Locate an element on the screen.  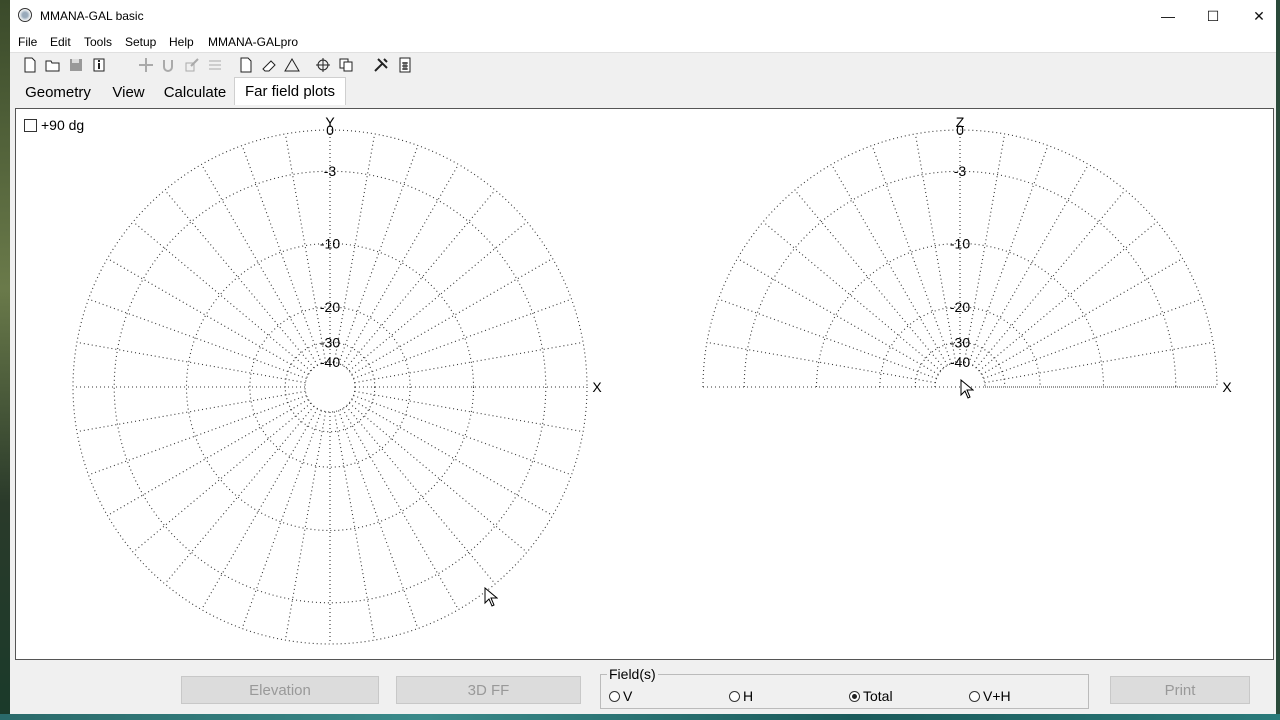
menu-file: File is located at coordinates (27, 42).